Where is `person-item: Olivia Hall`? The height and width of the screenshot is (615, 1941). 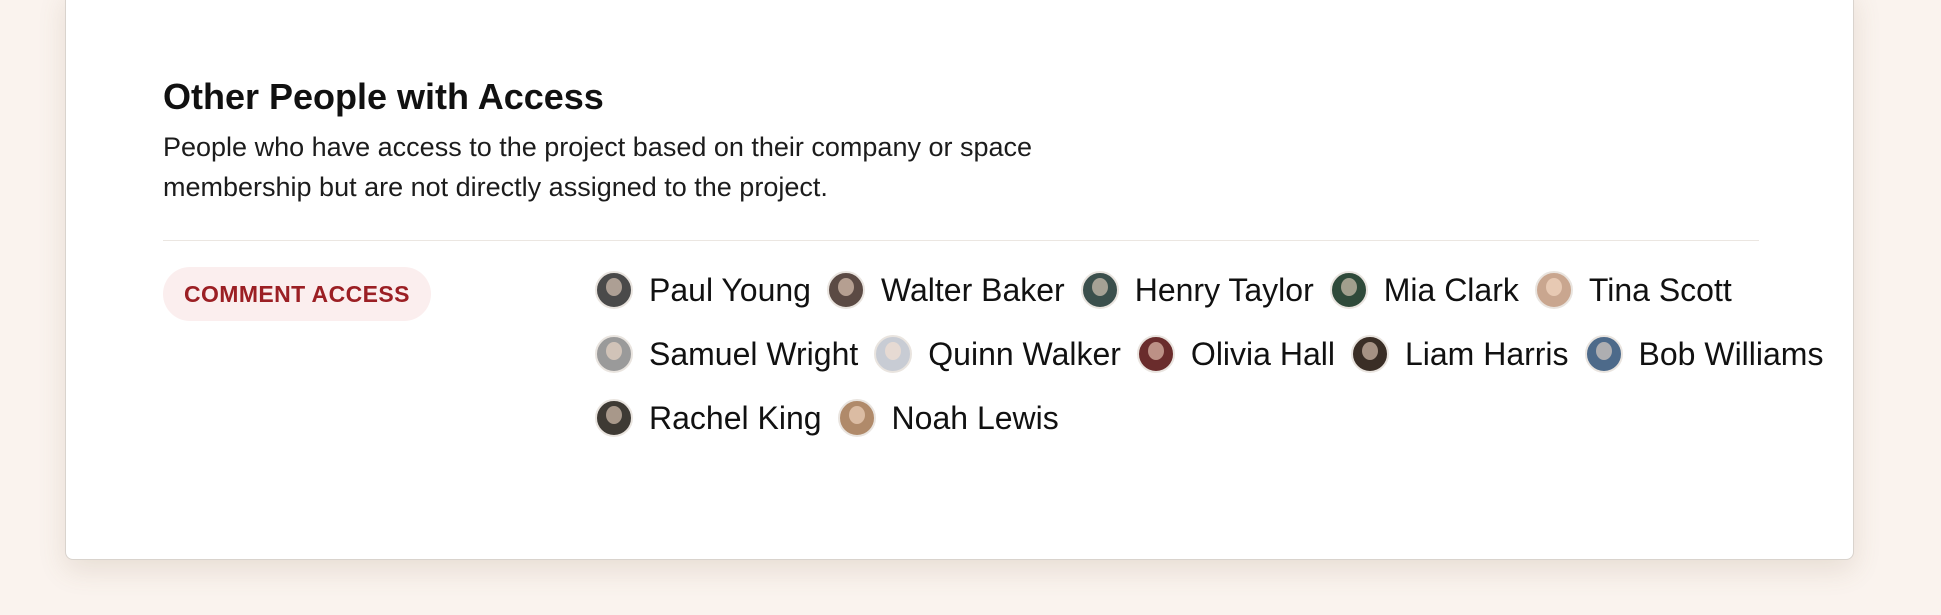 person-item: Olivia Hall is located at coordinates (1235, 354).